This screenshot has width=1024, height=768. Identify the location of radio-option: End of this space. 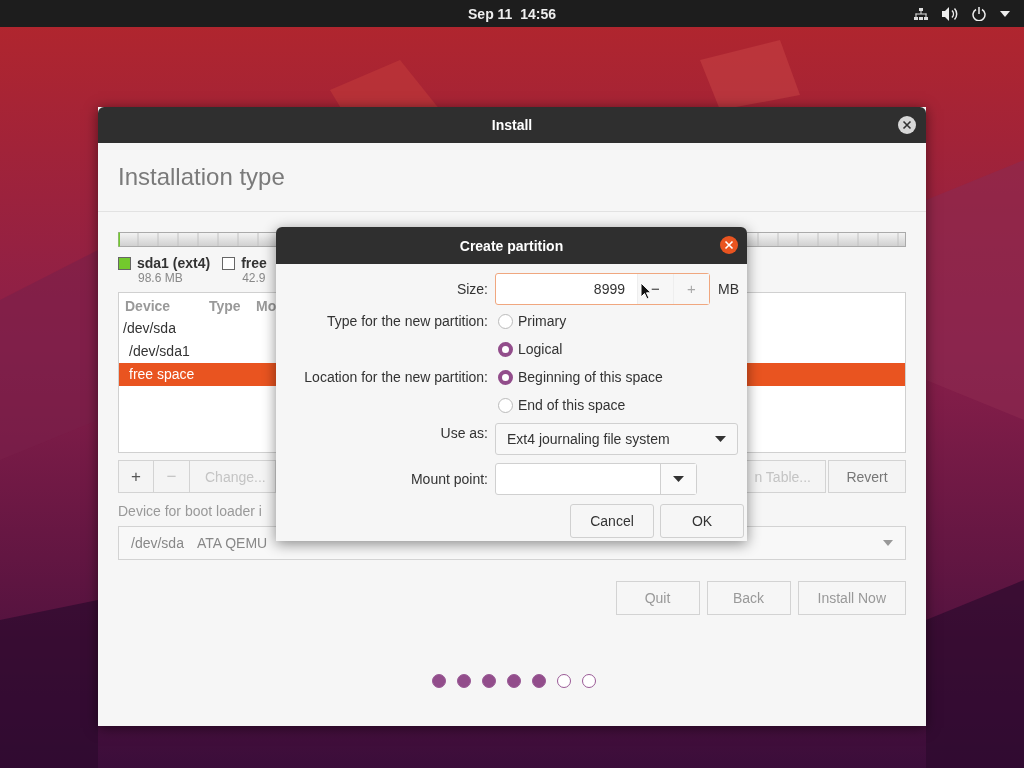
(562, 405).